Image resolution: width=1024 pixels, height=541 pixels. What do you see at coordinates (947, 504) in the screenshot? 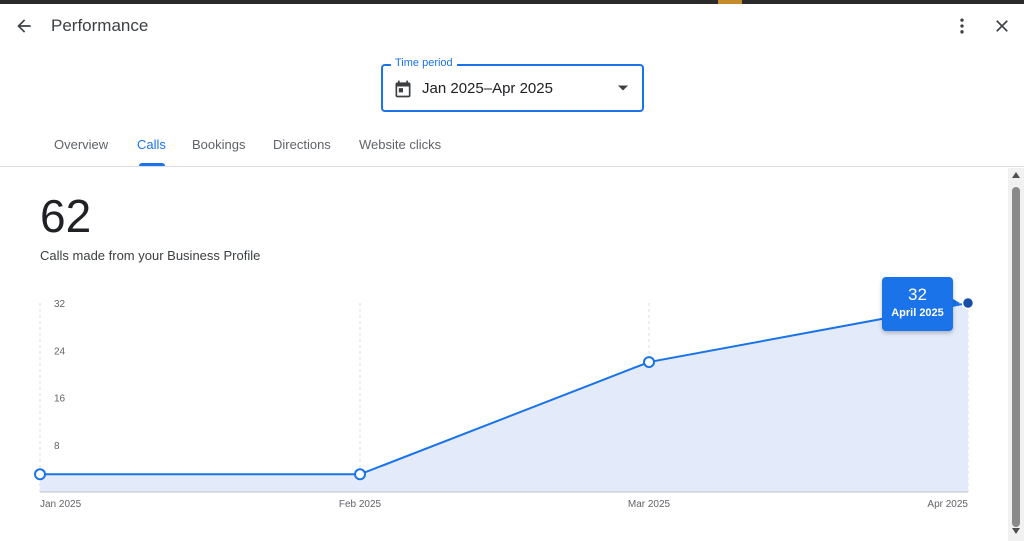
I see `x-tick-label: Apr 2025` at bounding box center [947, 504].